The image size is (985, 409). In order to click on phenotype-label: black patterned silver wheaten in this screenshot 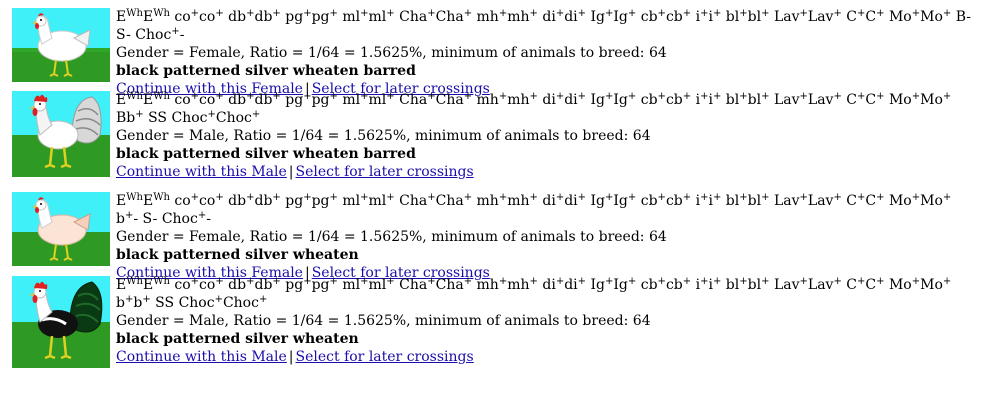, I will do `click(237, 339)`.